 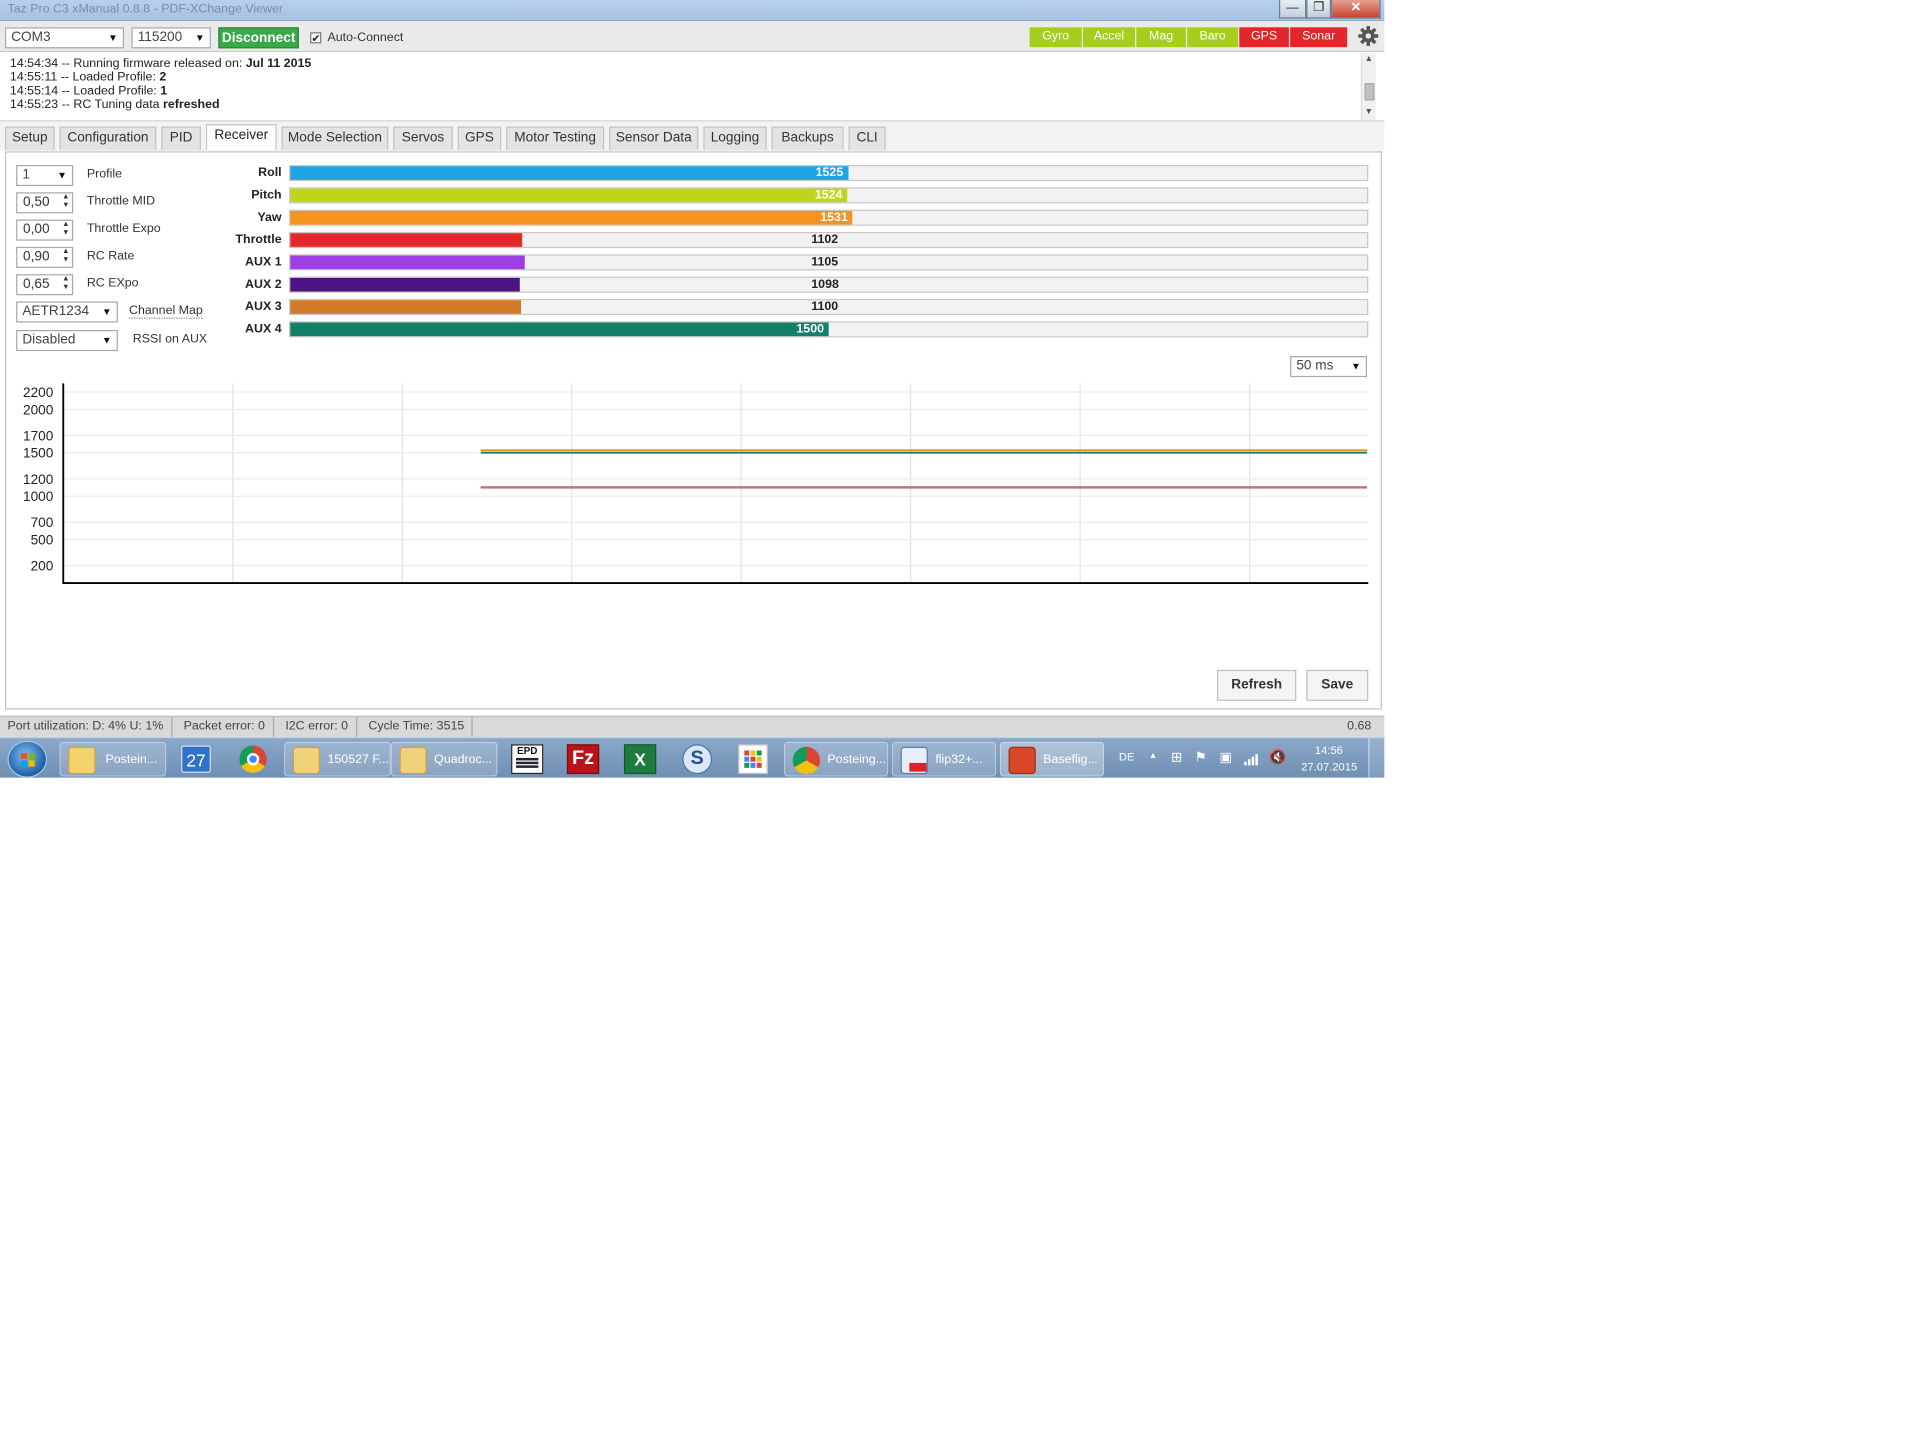 I want to click on clock-date: 27.07.2015, so click(x=1329, y=766).